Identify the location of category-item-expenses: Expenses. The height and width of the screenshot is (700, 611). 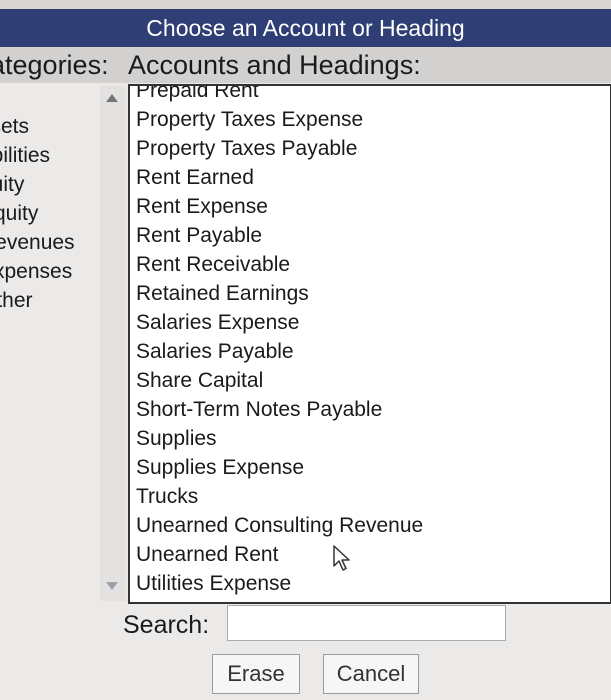
(37, 271).